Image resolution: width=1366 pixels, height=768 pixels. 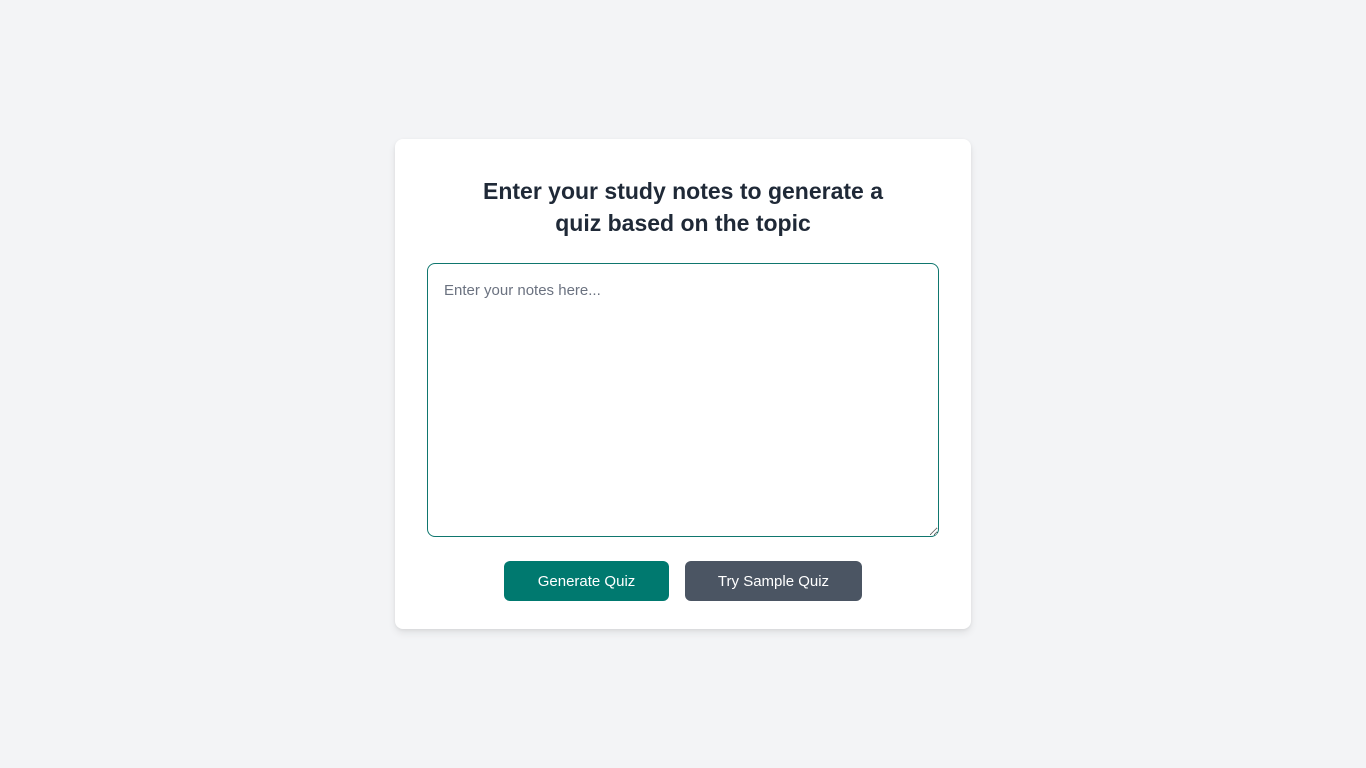 I want to click on notes-input, so click(x=683, y=400).